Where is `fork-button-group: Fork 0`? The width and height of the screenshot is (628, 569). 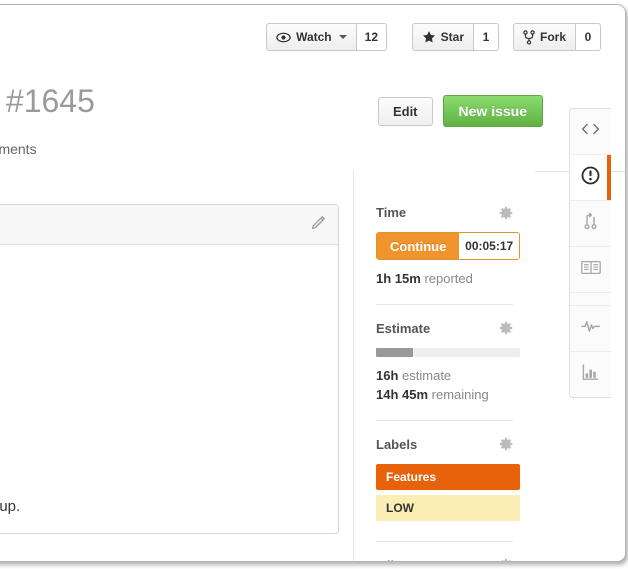 fork-button-group: Fork 0 is located at coordinates (556, 37).